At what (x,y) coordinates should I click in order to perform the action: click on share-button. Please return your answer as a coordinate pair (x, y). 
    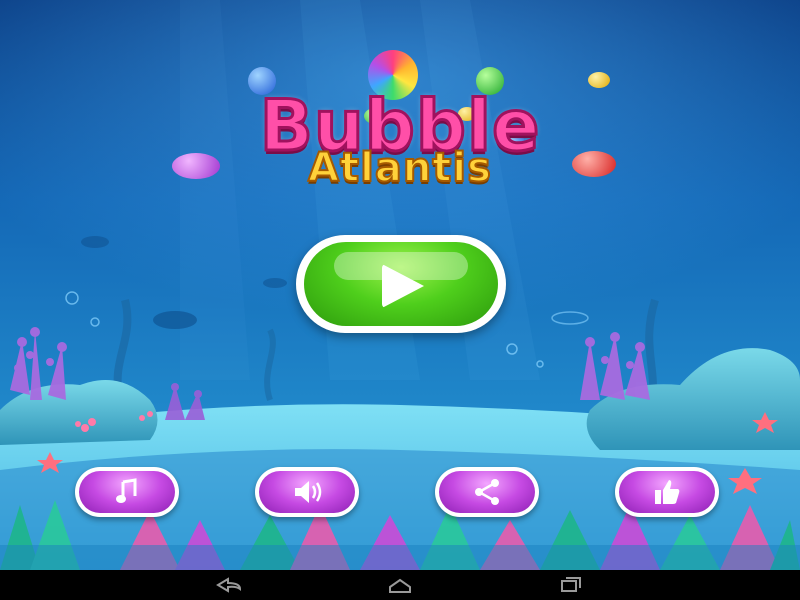
    Looking at the image, I should click on (487, 492).